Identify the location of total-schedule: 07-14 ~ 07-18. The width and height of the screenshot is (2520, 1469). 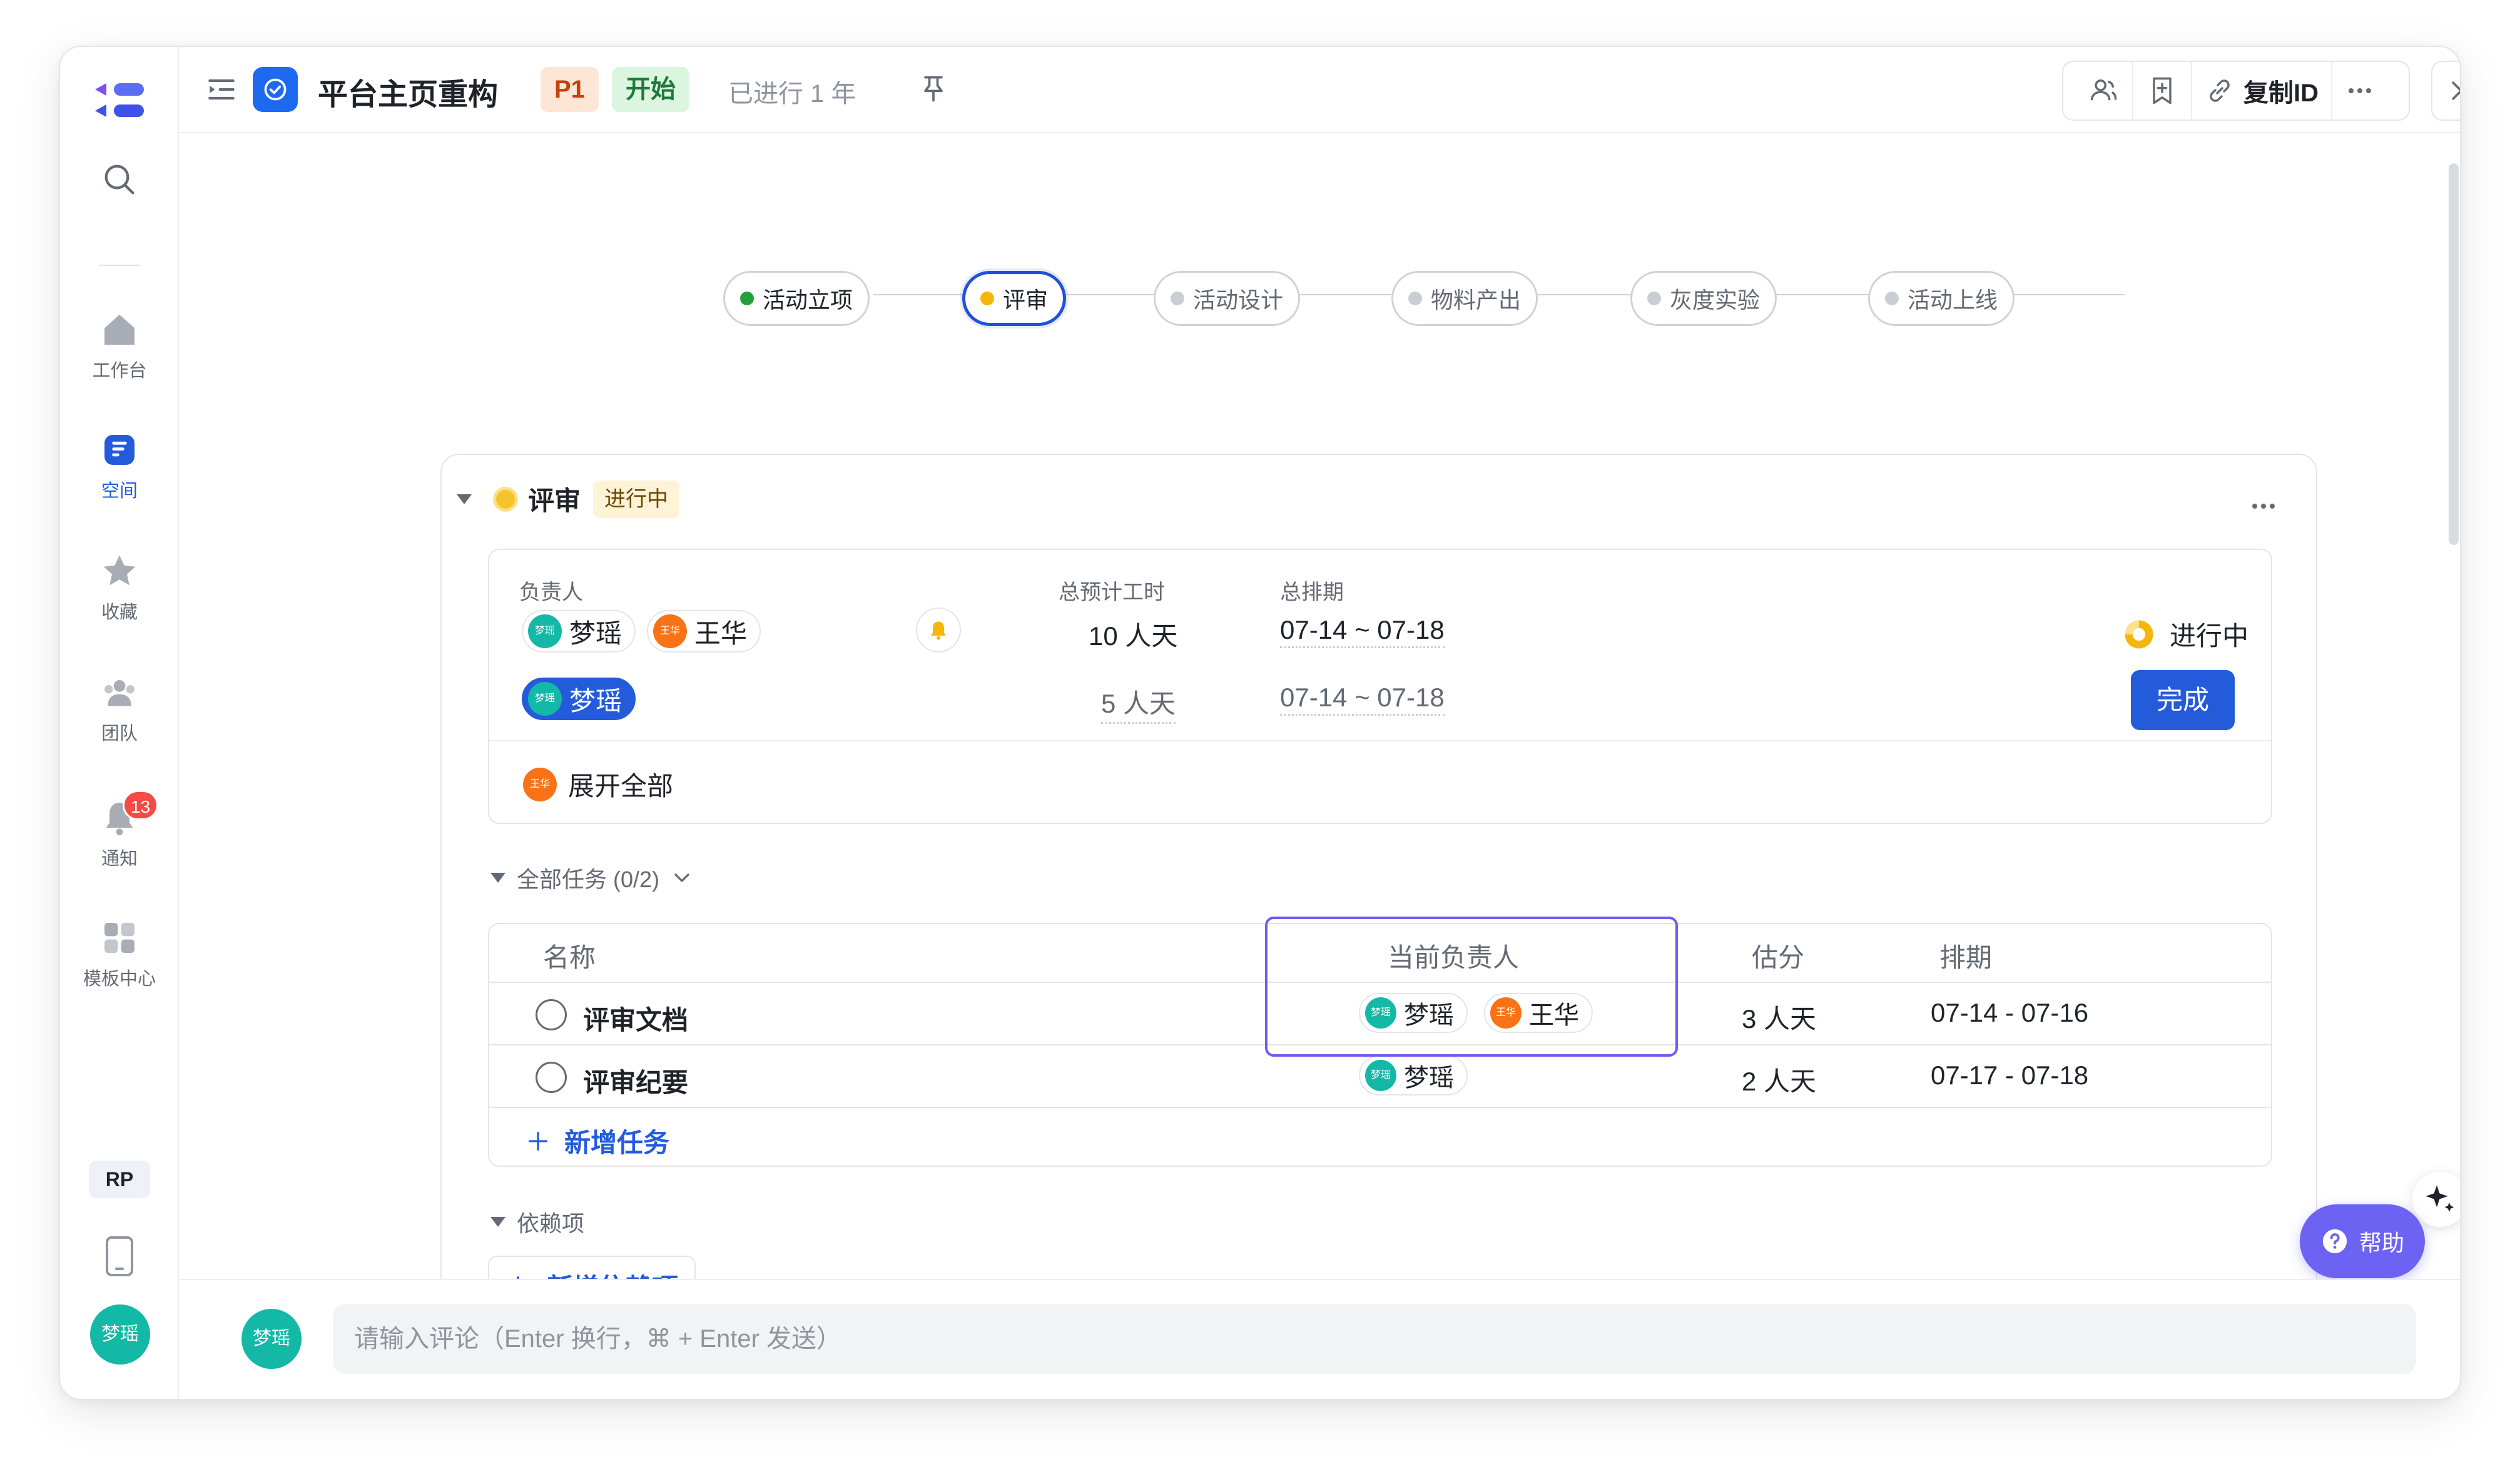
(1362, 631).